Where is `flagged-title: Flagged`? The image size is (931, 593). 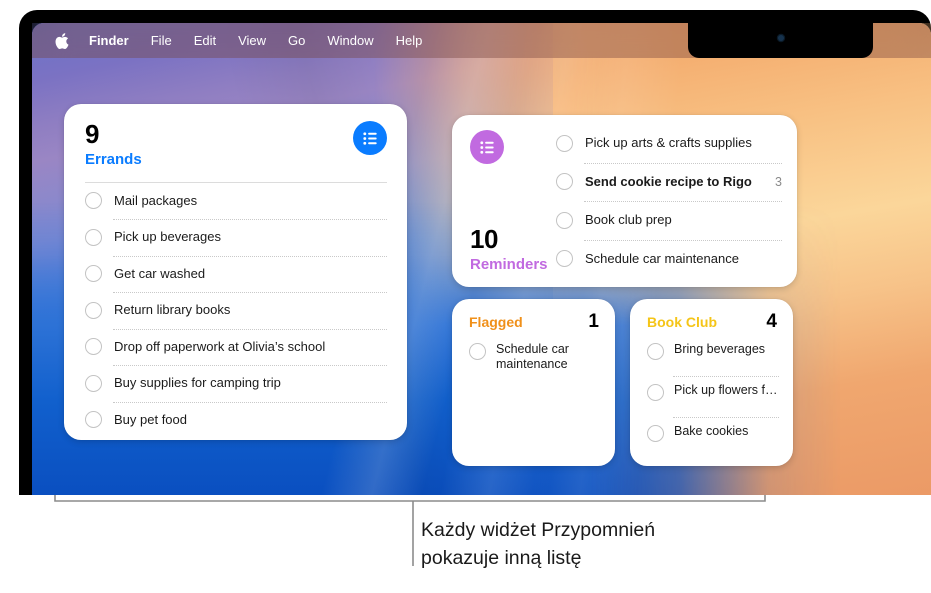
flagged-title: Flagged is located at coordinates (496, 322).